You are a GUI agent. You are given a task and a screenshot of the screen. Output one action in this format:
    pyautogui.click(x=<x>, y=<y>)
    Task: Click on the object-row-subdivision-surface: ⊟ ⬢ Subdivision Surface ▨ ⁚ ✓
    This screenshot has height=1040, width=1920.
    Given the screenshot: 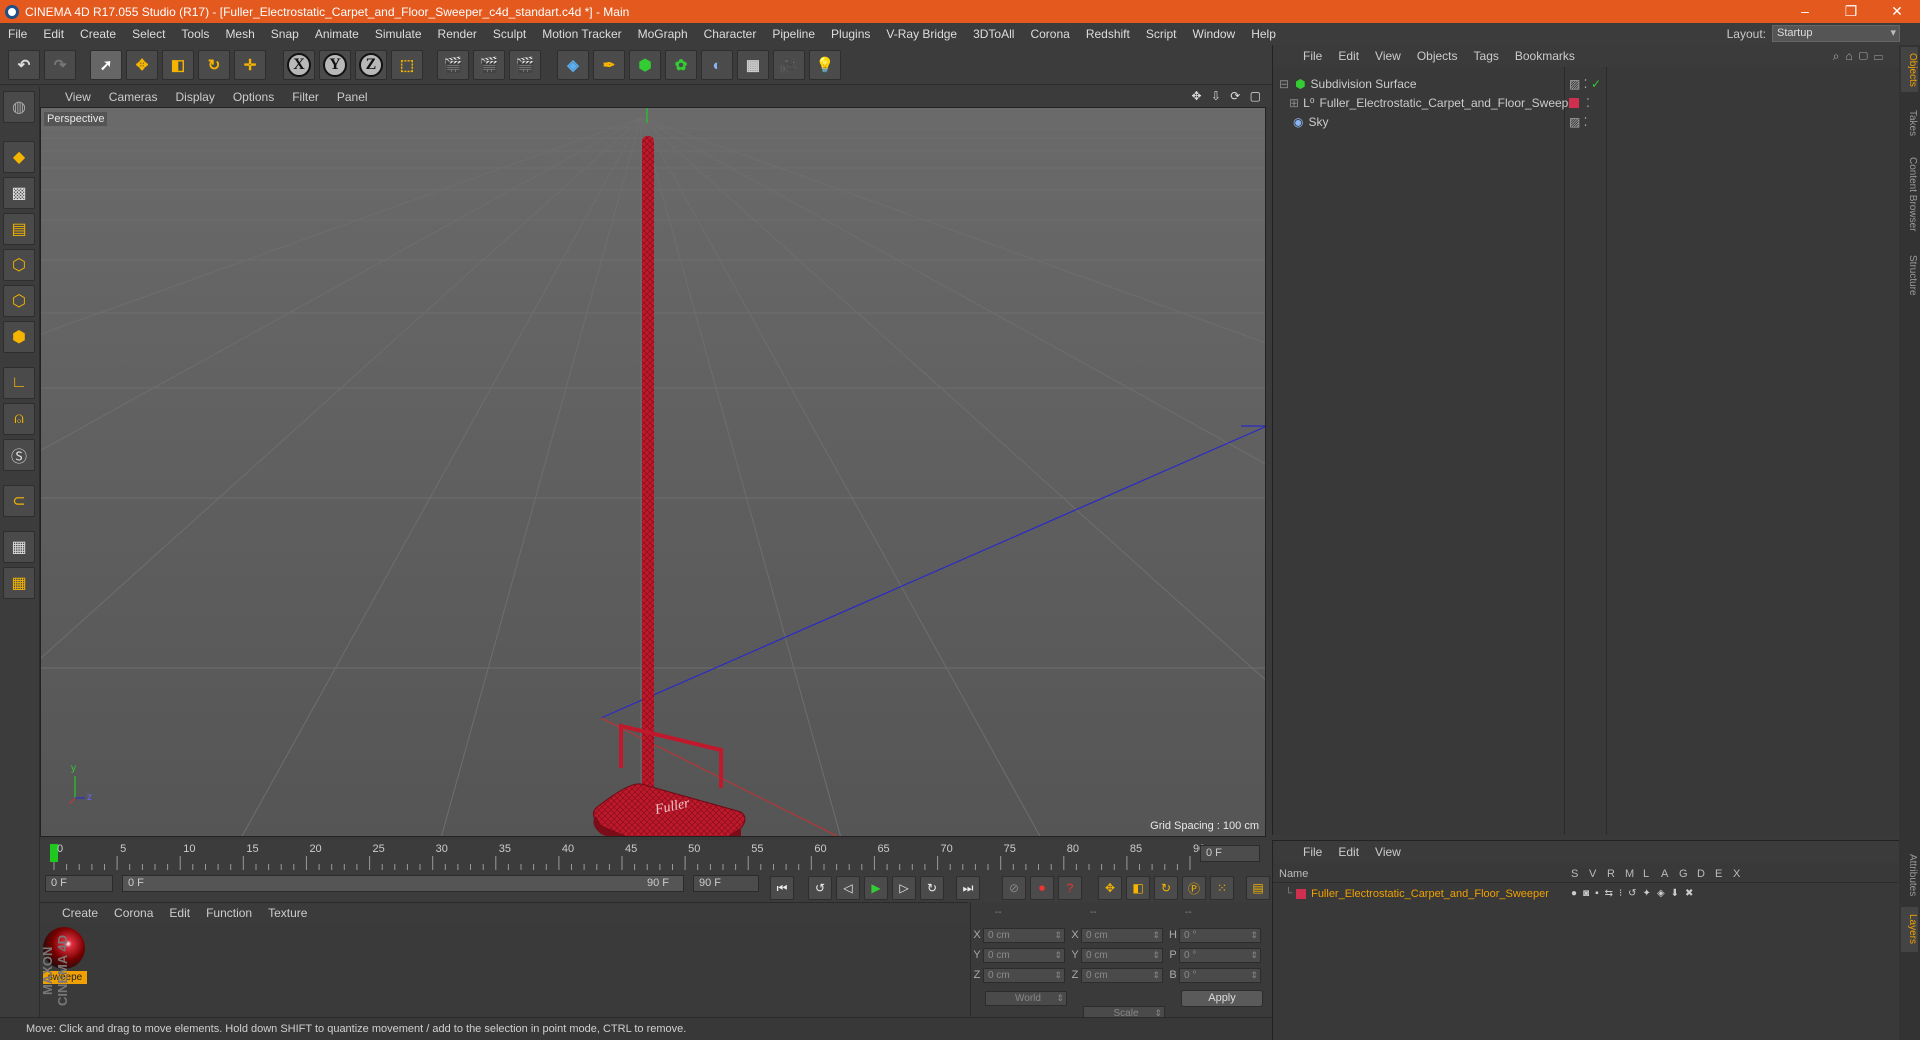 What is the action you would take?
    pyautogui.click(x=1585, y=83)
    